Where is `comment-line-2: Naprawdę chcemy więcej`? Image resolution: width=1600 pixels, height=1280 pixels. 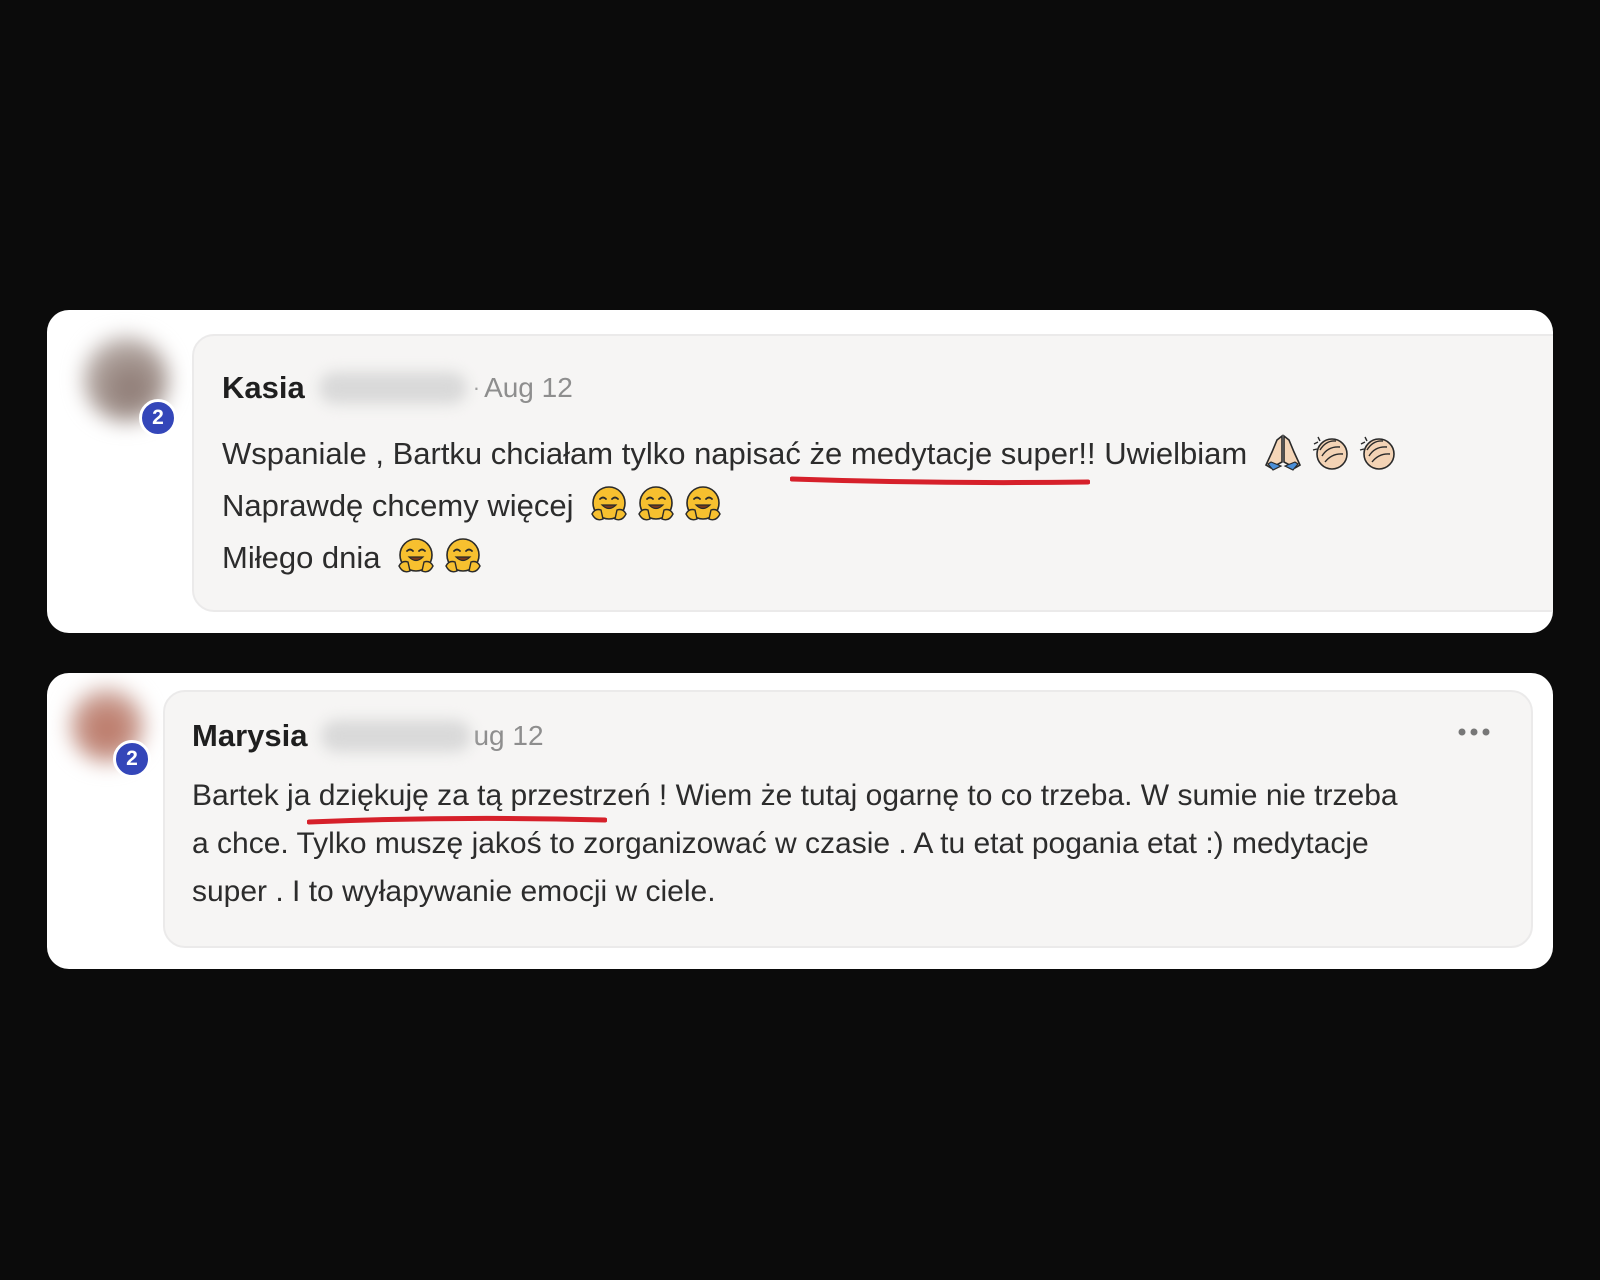 comment-line-2: Naprawdę chcemy więcej is located at coordinates (809, 506).